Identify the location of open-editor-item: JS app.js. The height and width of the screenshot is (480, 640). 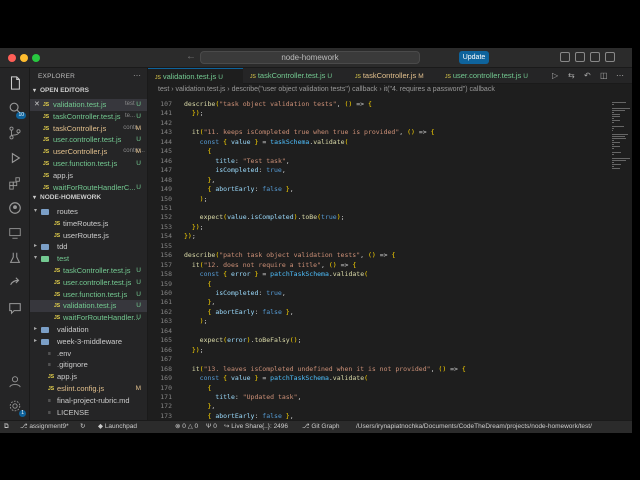
(88, 176).